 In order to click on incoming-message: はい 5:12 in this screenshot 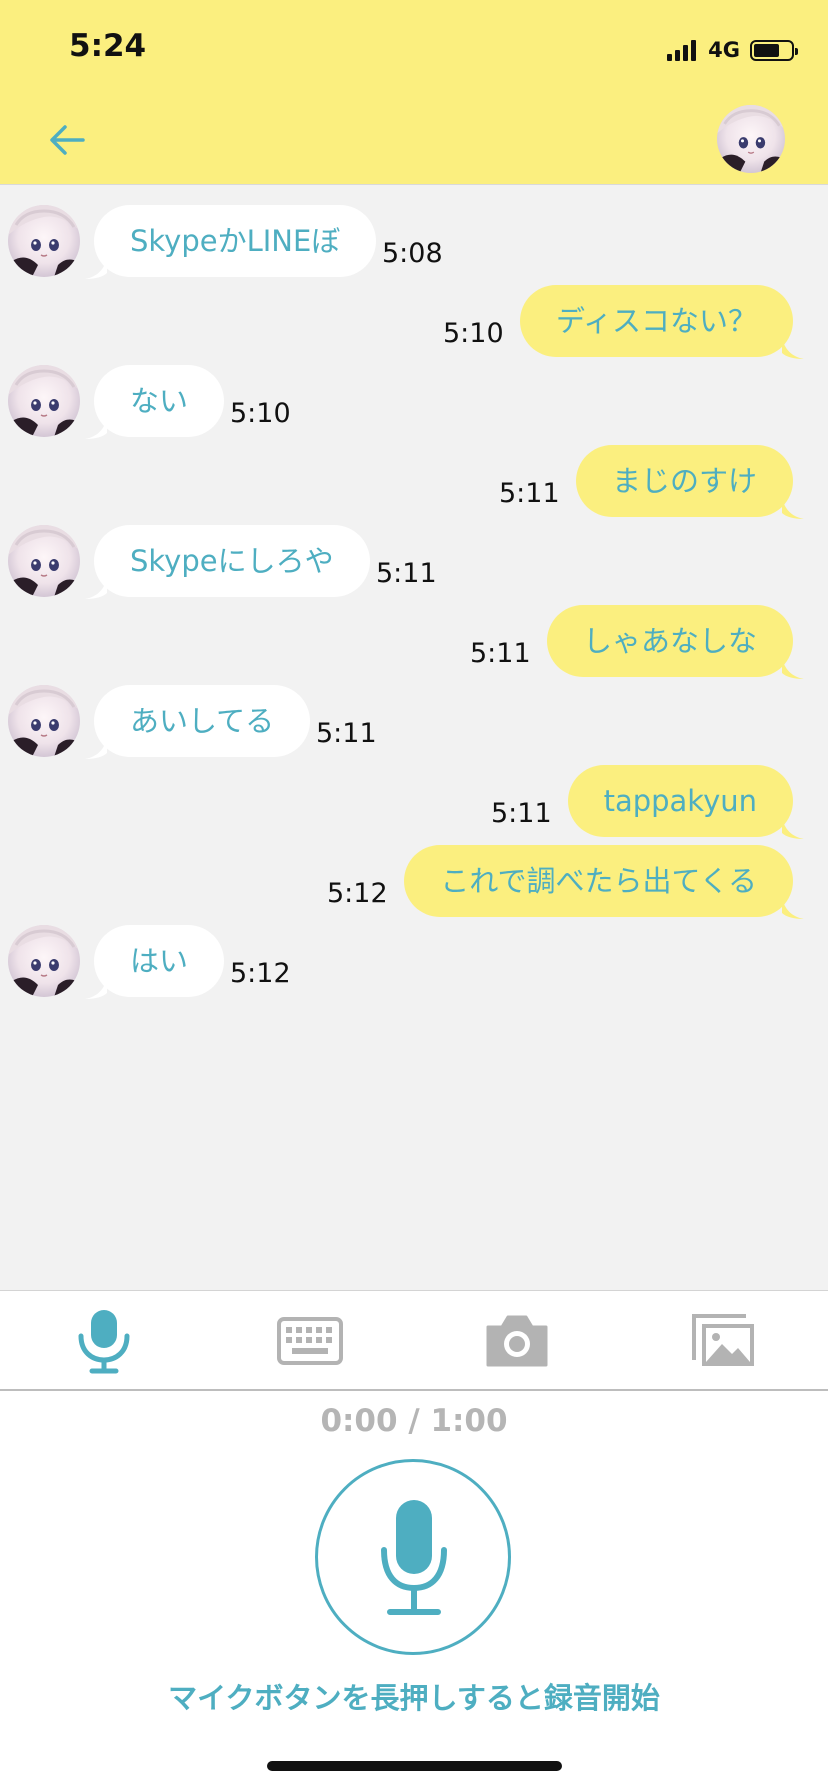, I will do `click(414, 962)`.